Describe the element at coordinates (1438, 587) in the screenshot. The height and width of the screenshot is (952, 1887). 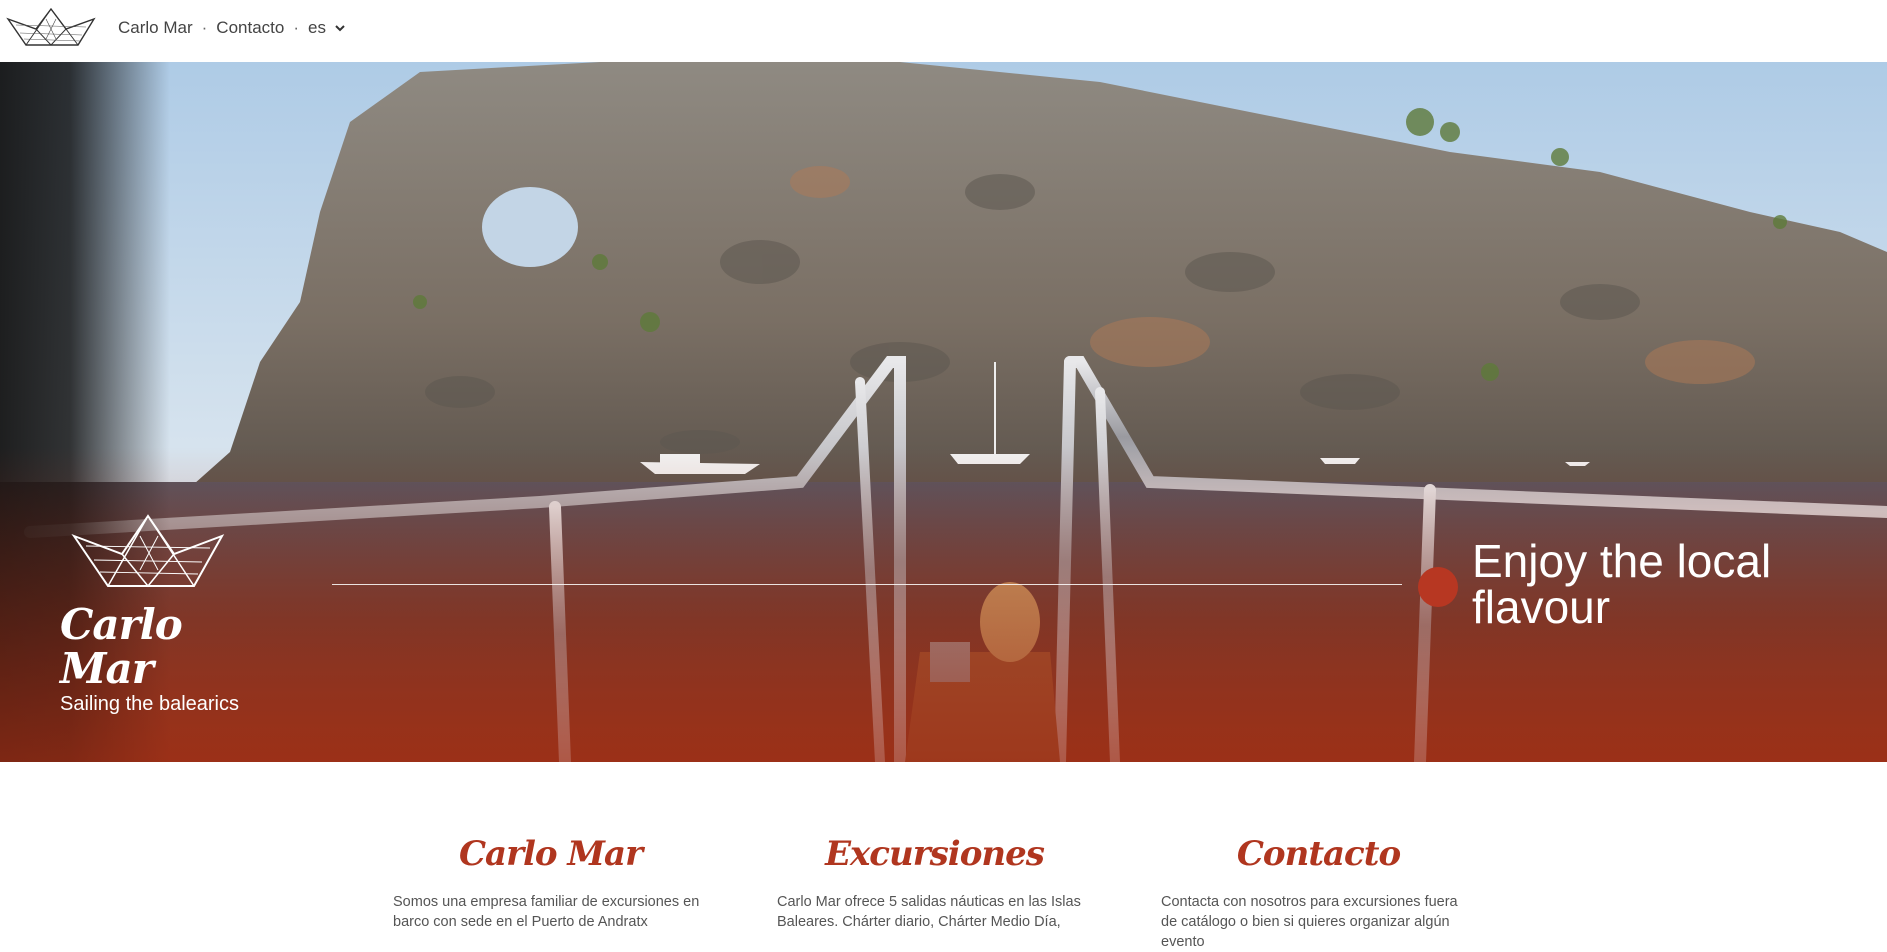
I see `hero-slide-dot` at that location.